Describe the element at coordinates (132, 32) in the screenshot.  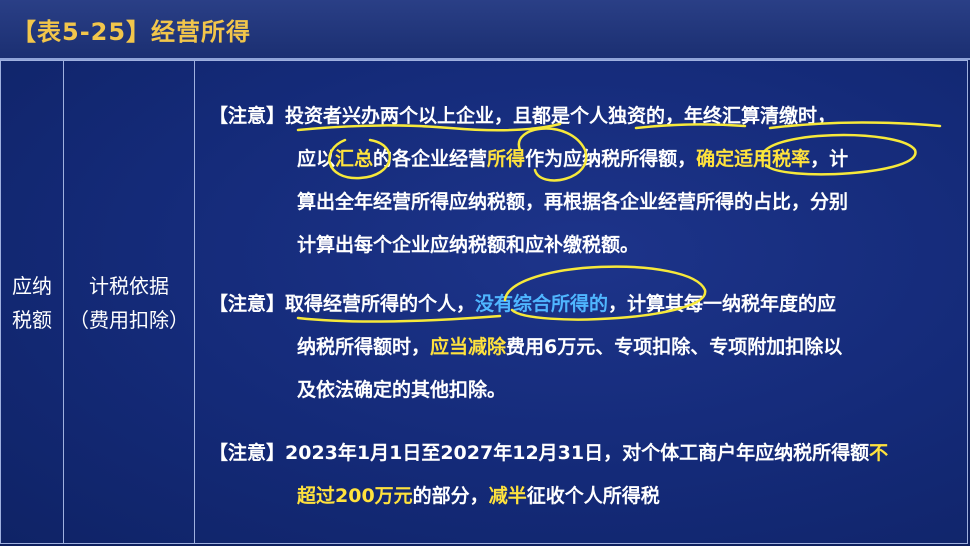
I see `page-title: 【表5-25】经营所得` at that location.